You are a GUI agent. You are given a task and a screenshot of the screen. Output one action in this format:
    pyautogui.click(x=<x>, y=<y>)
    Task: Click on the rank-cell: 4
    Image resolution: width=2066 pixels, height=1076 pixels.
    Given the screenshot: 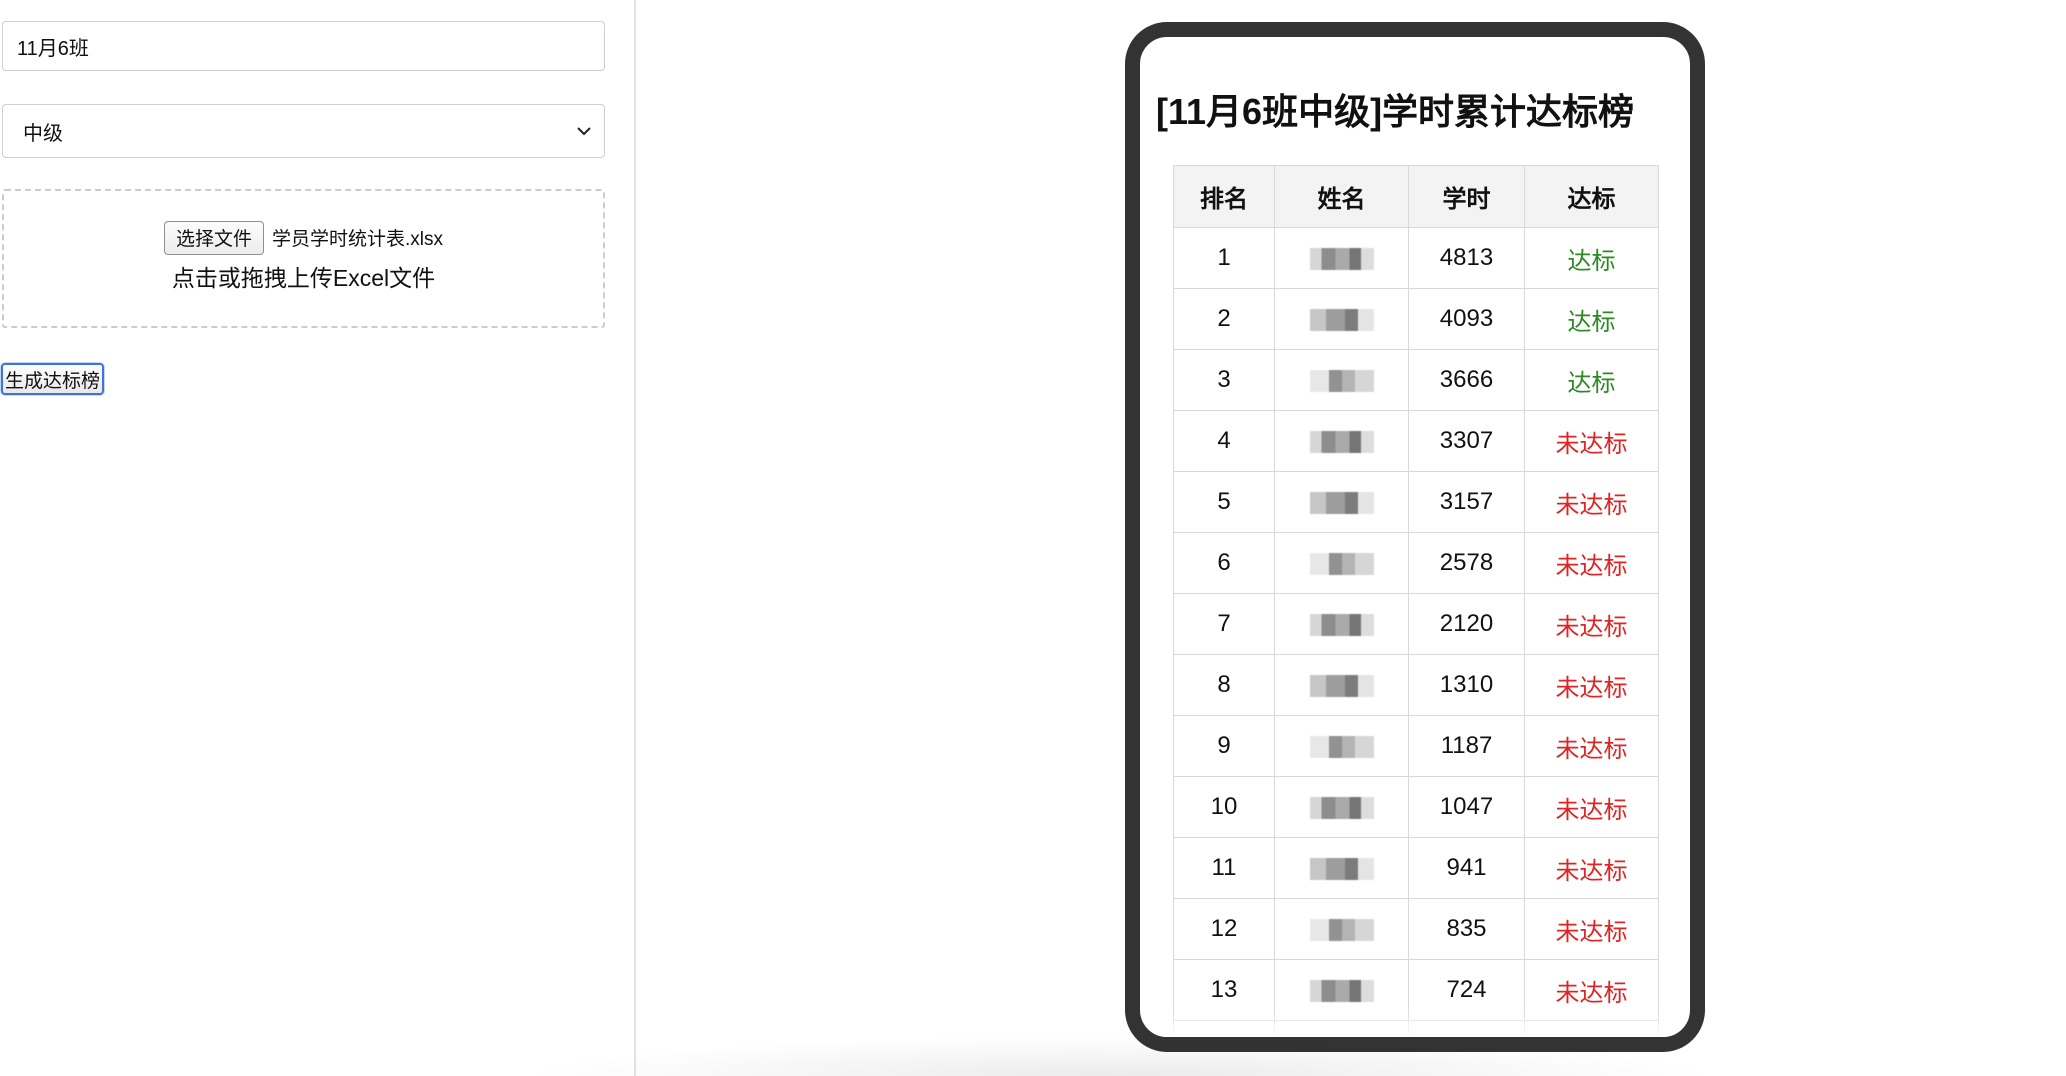 What is the action you would take?
    pyautogui.click(x=1224, y=441)
    